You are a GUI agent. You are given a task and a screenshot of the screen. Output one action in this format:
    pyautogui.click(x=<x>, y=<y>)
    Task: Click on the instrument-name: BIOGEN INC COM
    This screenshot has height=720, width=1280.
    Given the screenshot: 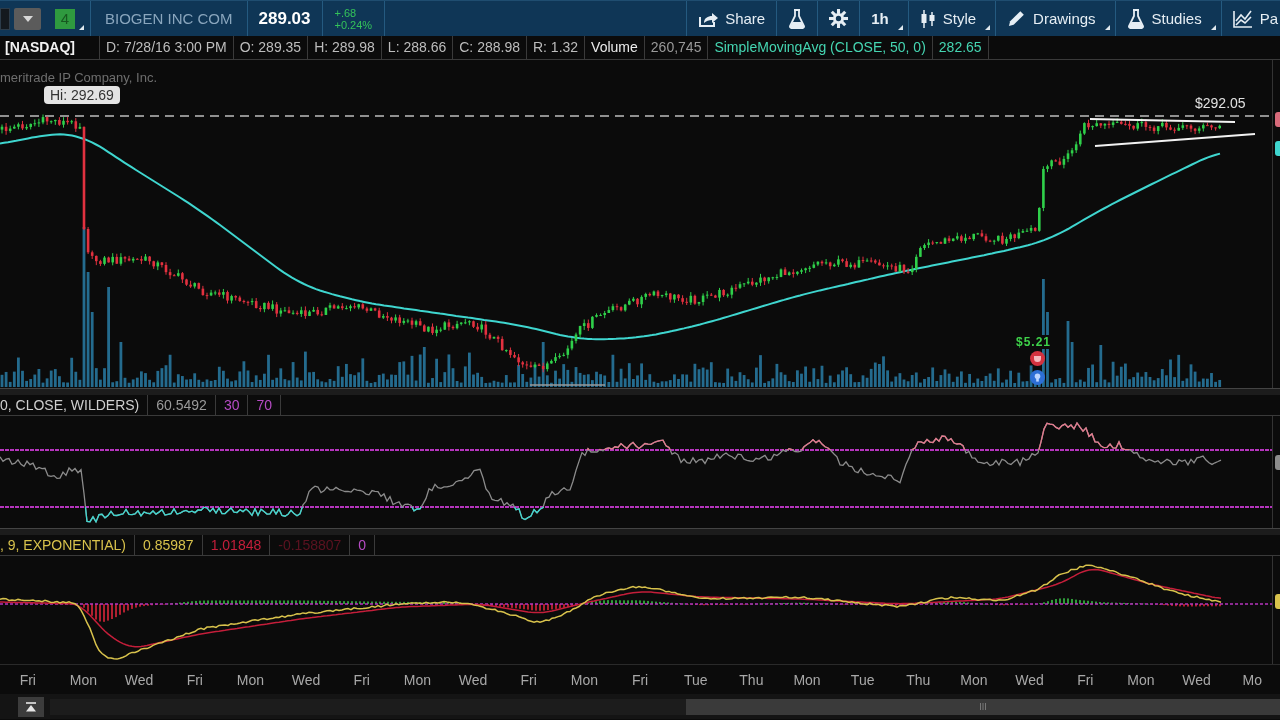 What is the action you would take?
    pyautogui.click(x=169, y=18)
    